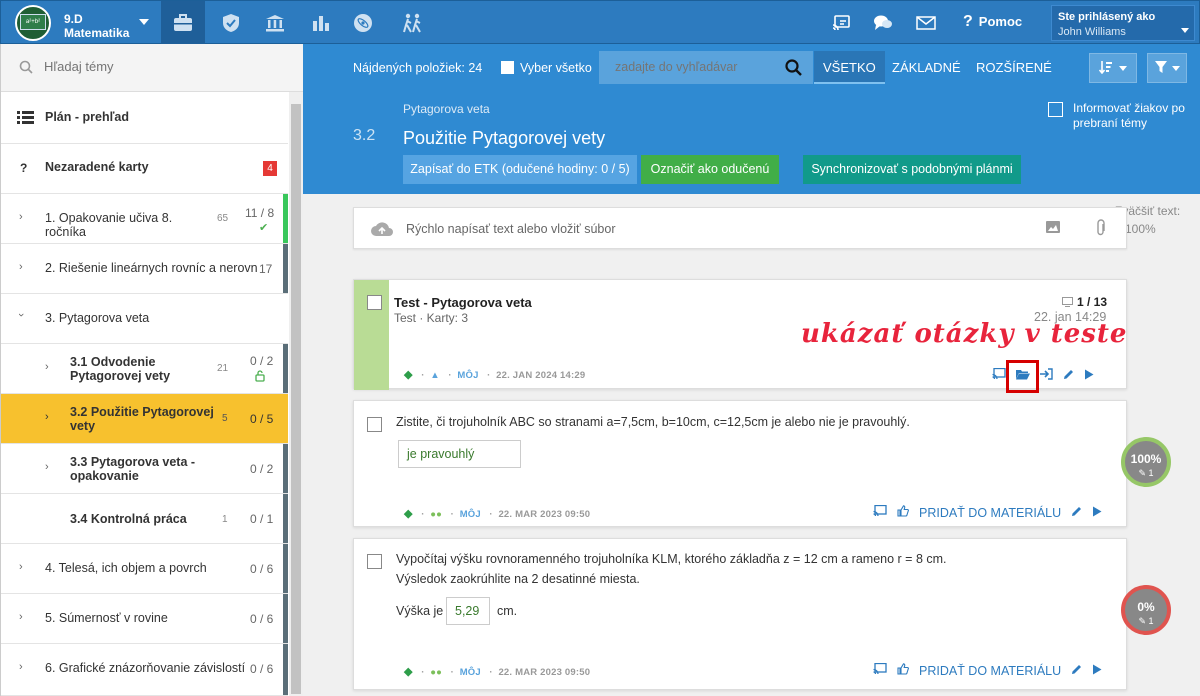 This screenshot has width=1200, height=696. I want to click on sidebar-item-label: Plán - prehľad, so click(87, 117).